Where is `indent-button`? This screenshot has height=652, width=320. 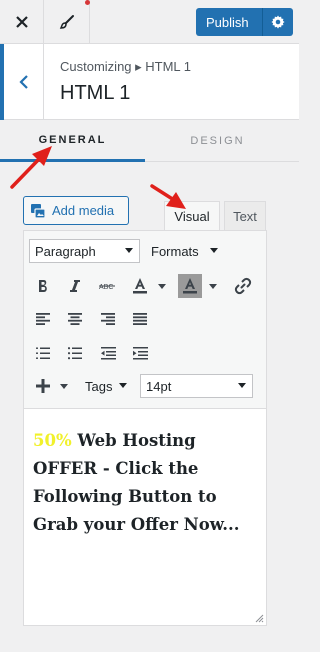 indent-button is located at coordinates (140, 353).